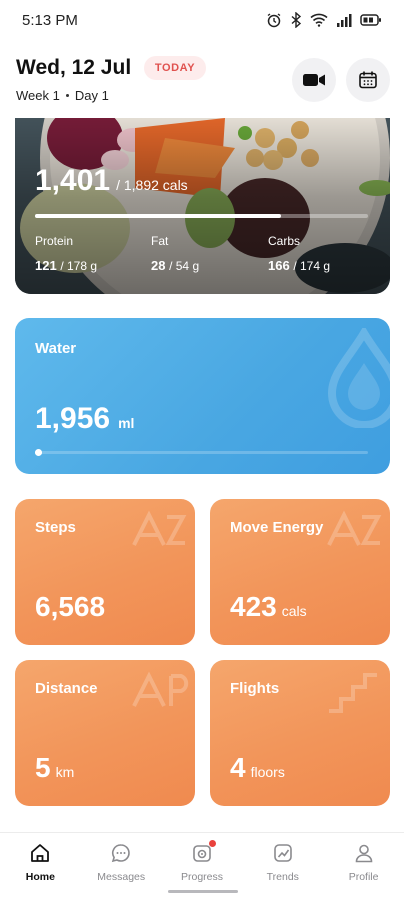 This screenshot has height=900, width=404. Describe the element at coordinates (73, 418) in the screenshot. I see `water-amount: 1,956` at that location.